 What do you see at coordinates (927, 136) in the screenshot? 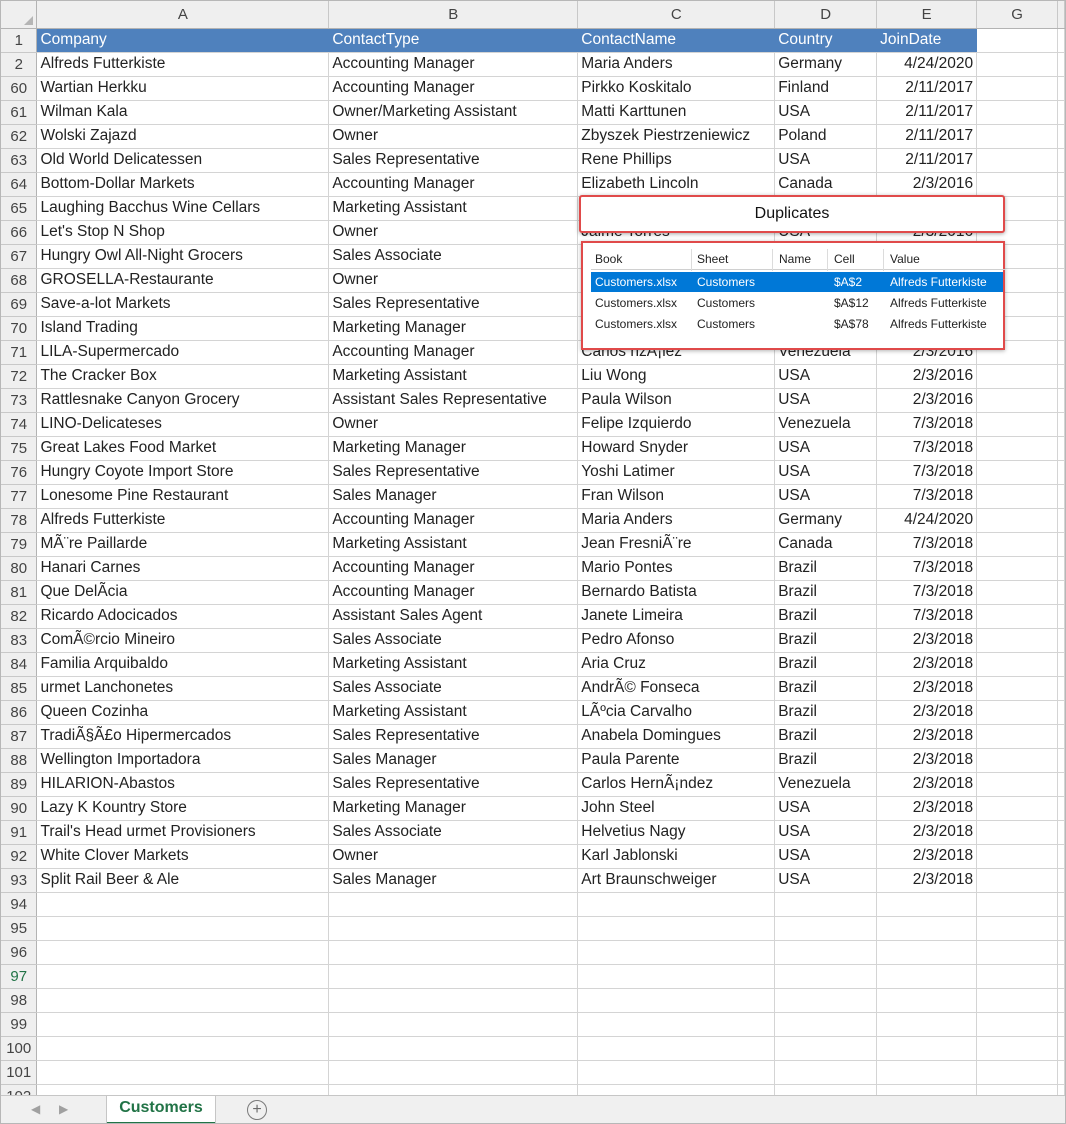
I see `cell: 2/11/2017` at bounding box center [927, 136].